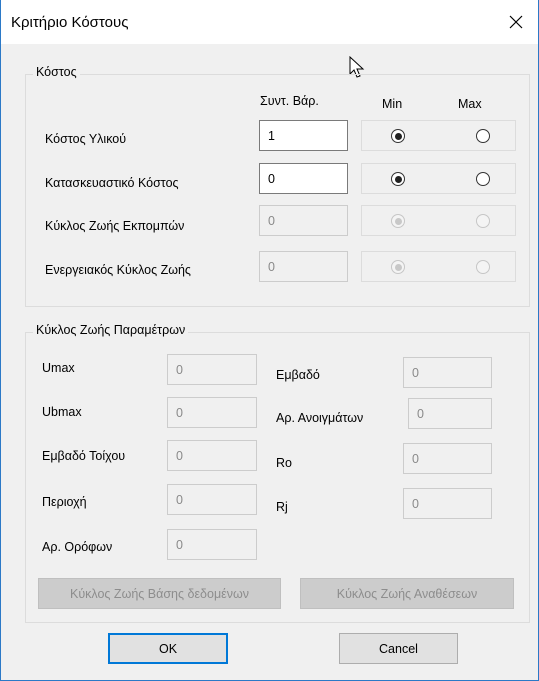 The width and height of the screenshot is (539, 681). What do you see at coordinates (398, 136) in the screenshot?
I see `material-cost-min-radio` at bounding box center [398, 136].